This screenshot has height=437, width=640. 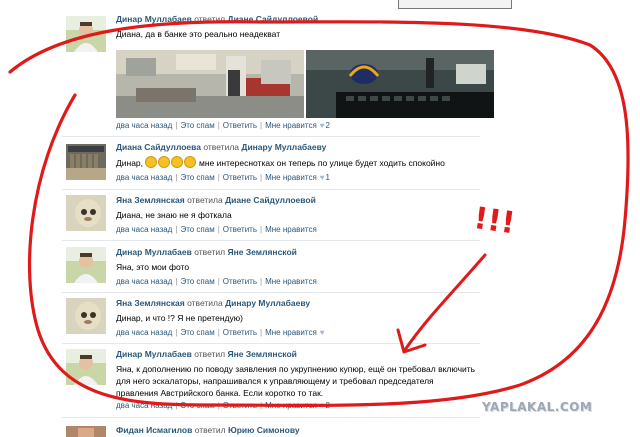 I want to click on comment-author-link: Фидан Исмагилов, so click(x=154, y=430).